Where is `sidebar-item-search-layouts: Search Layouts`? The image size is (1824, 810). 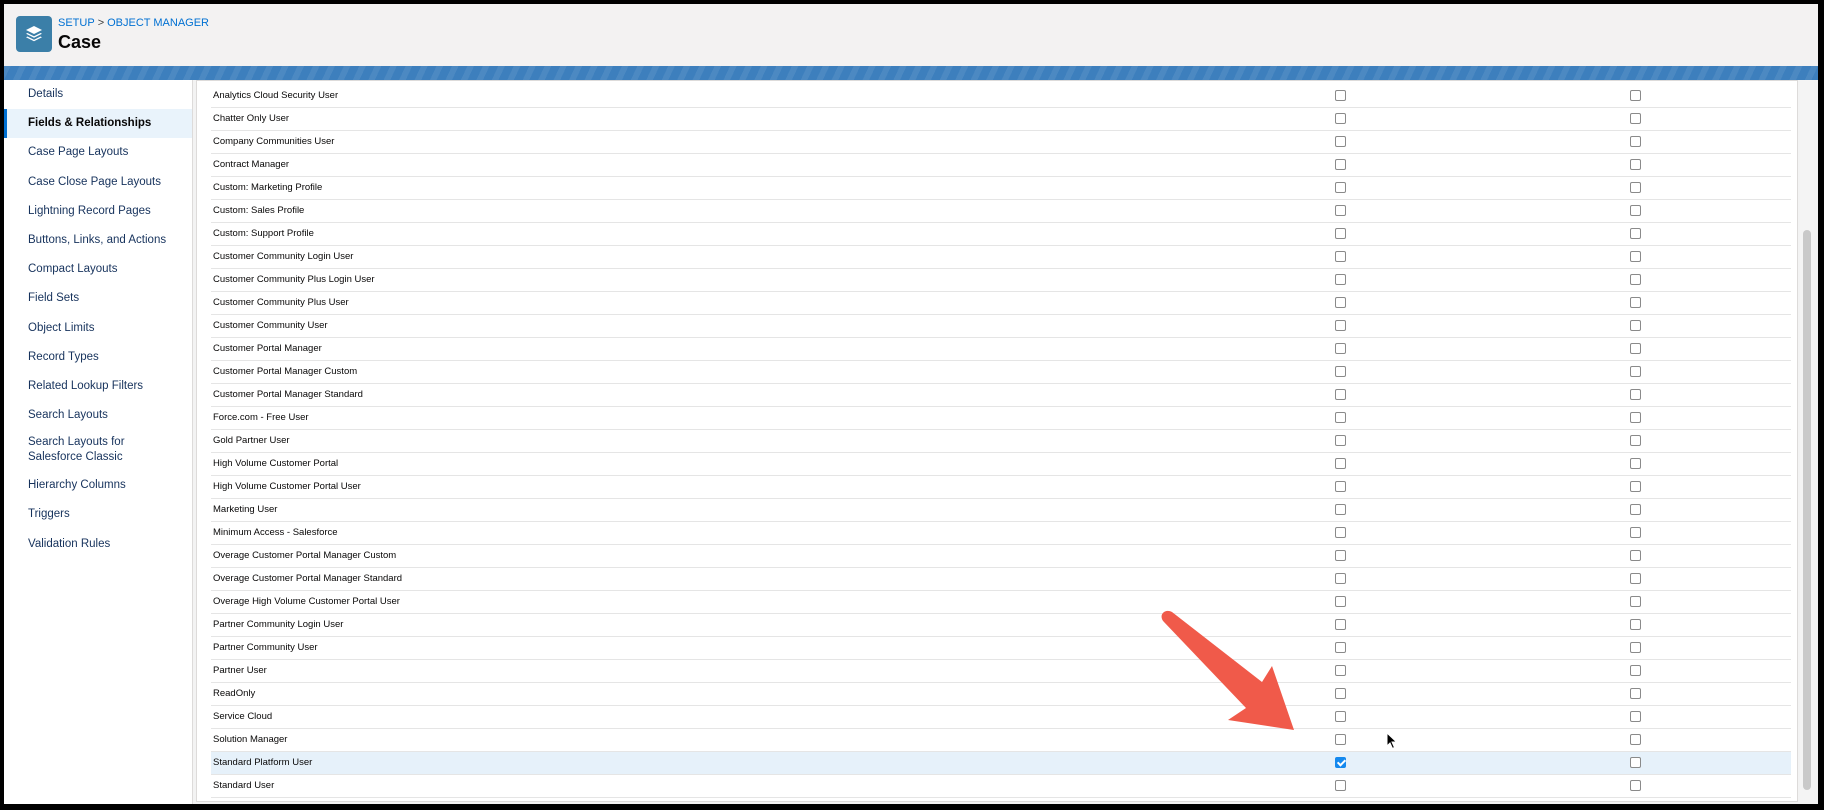
sidebar-item-search-layouts: Search Layouts is located at coordinates (98, 415).